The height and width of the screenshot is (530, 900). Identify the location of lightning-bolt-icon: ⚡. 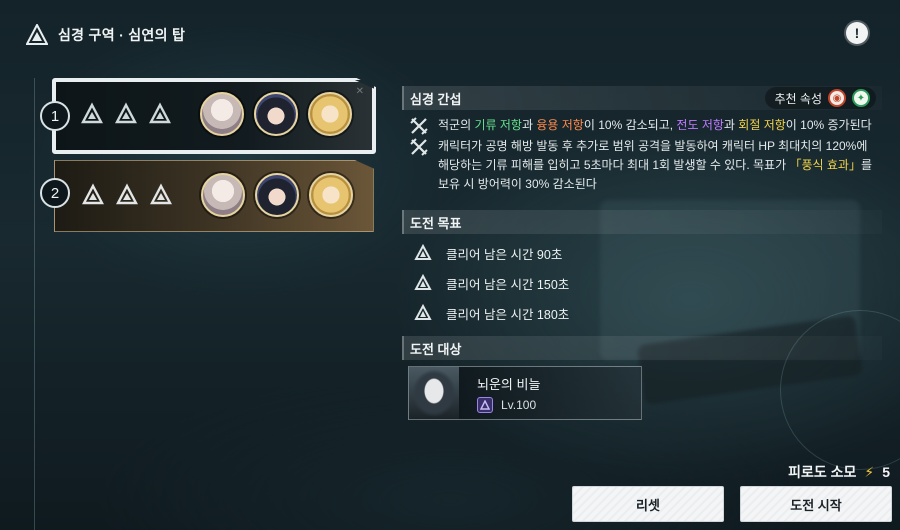
(869, 471).